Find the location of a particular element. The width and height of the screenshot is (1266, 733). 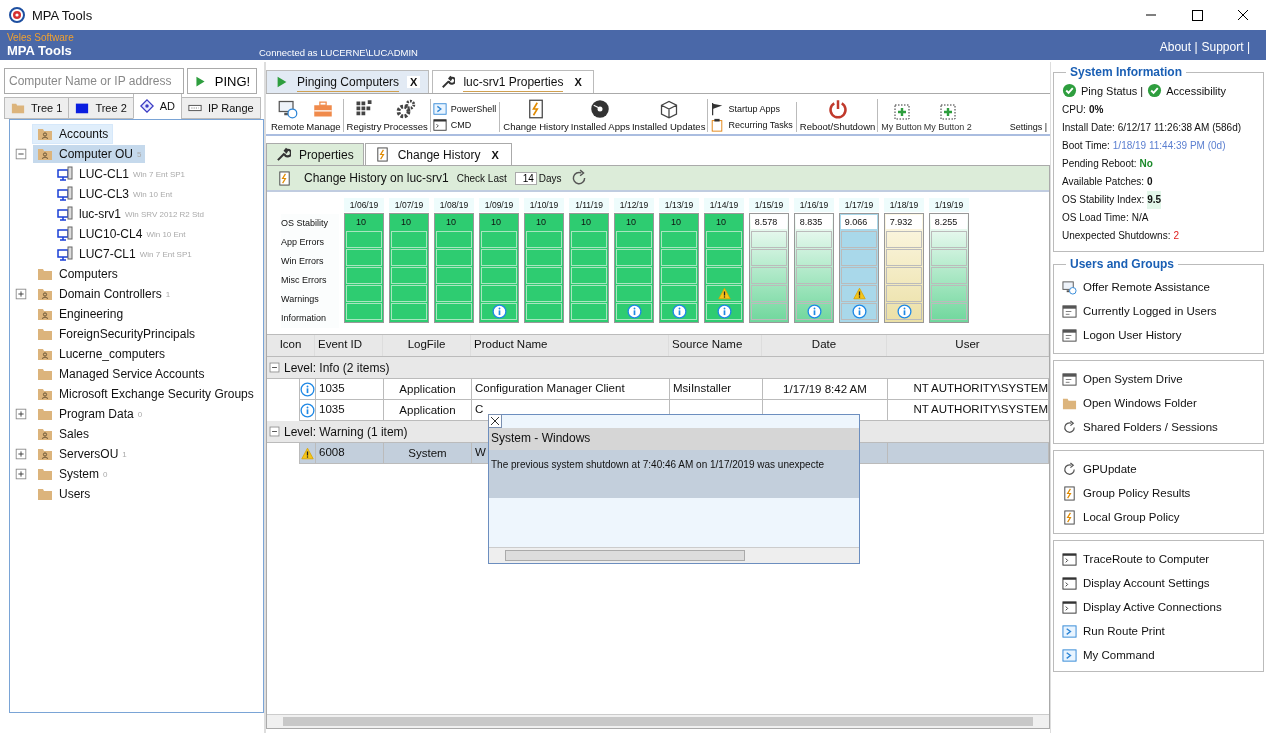

info-label: CPU: is located at coordinates (1074, 110).